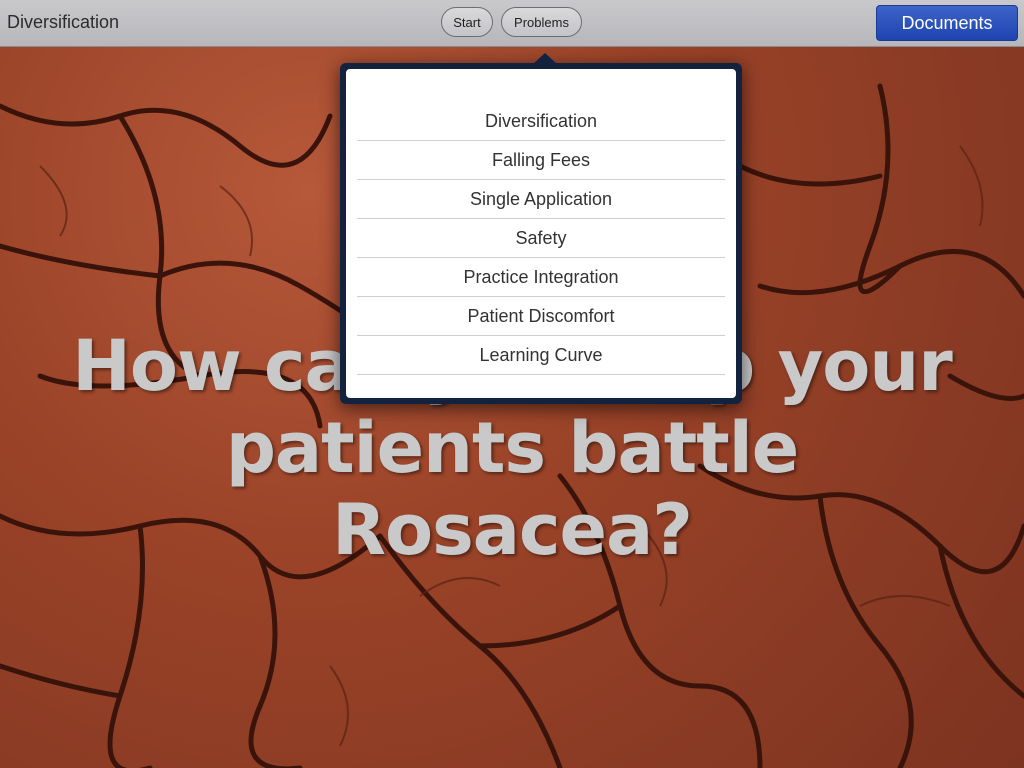  I want to click on top-bar: Diversification Start Problems Documents, so click(512, 23).